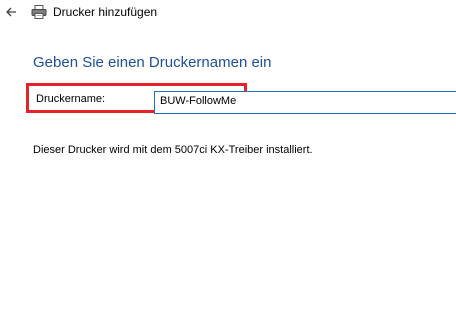  I want to click on back-arrow-icon, so click(11, 12).